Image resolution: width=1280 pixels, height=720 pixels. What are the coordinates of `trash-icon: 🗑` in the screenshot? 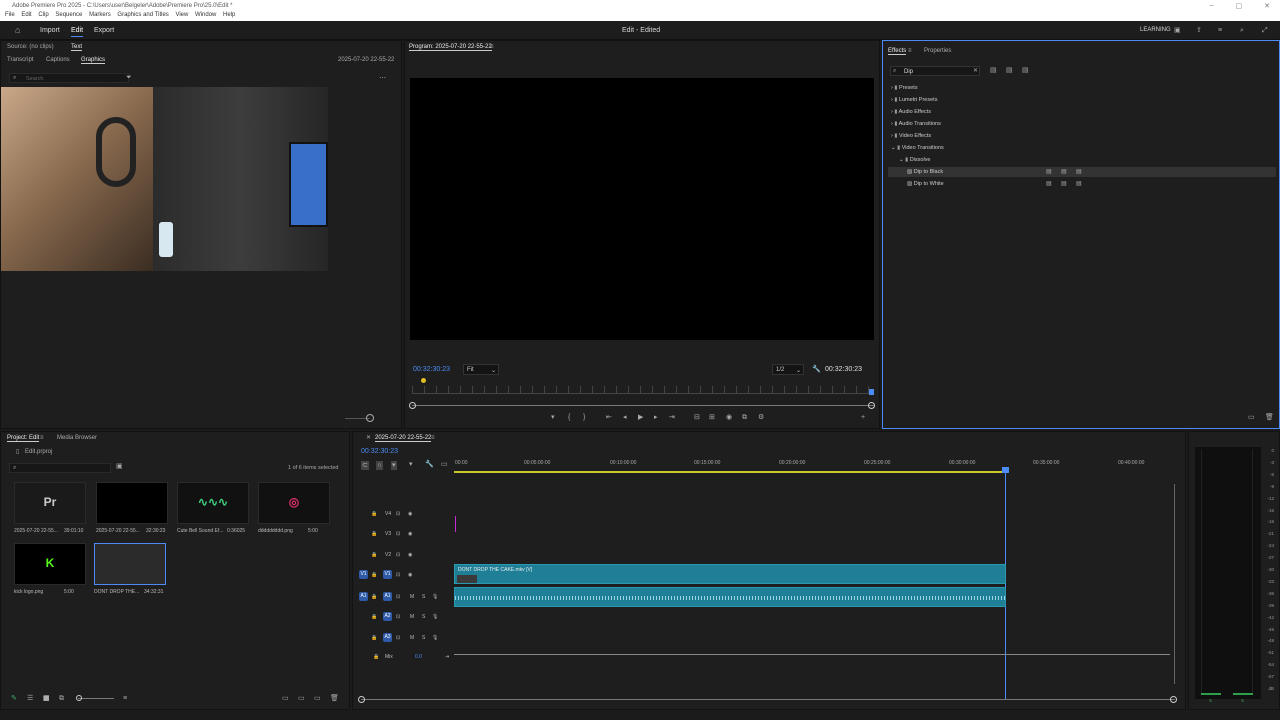 It's located at (334, 698).